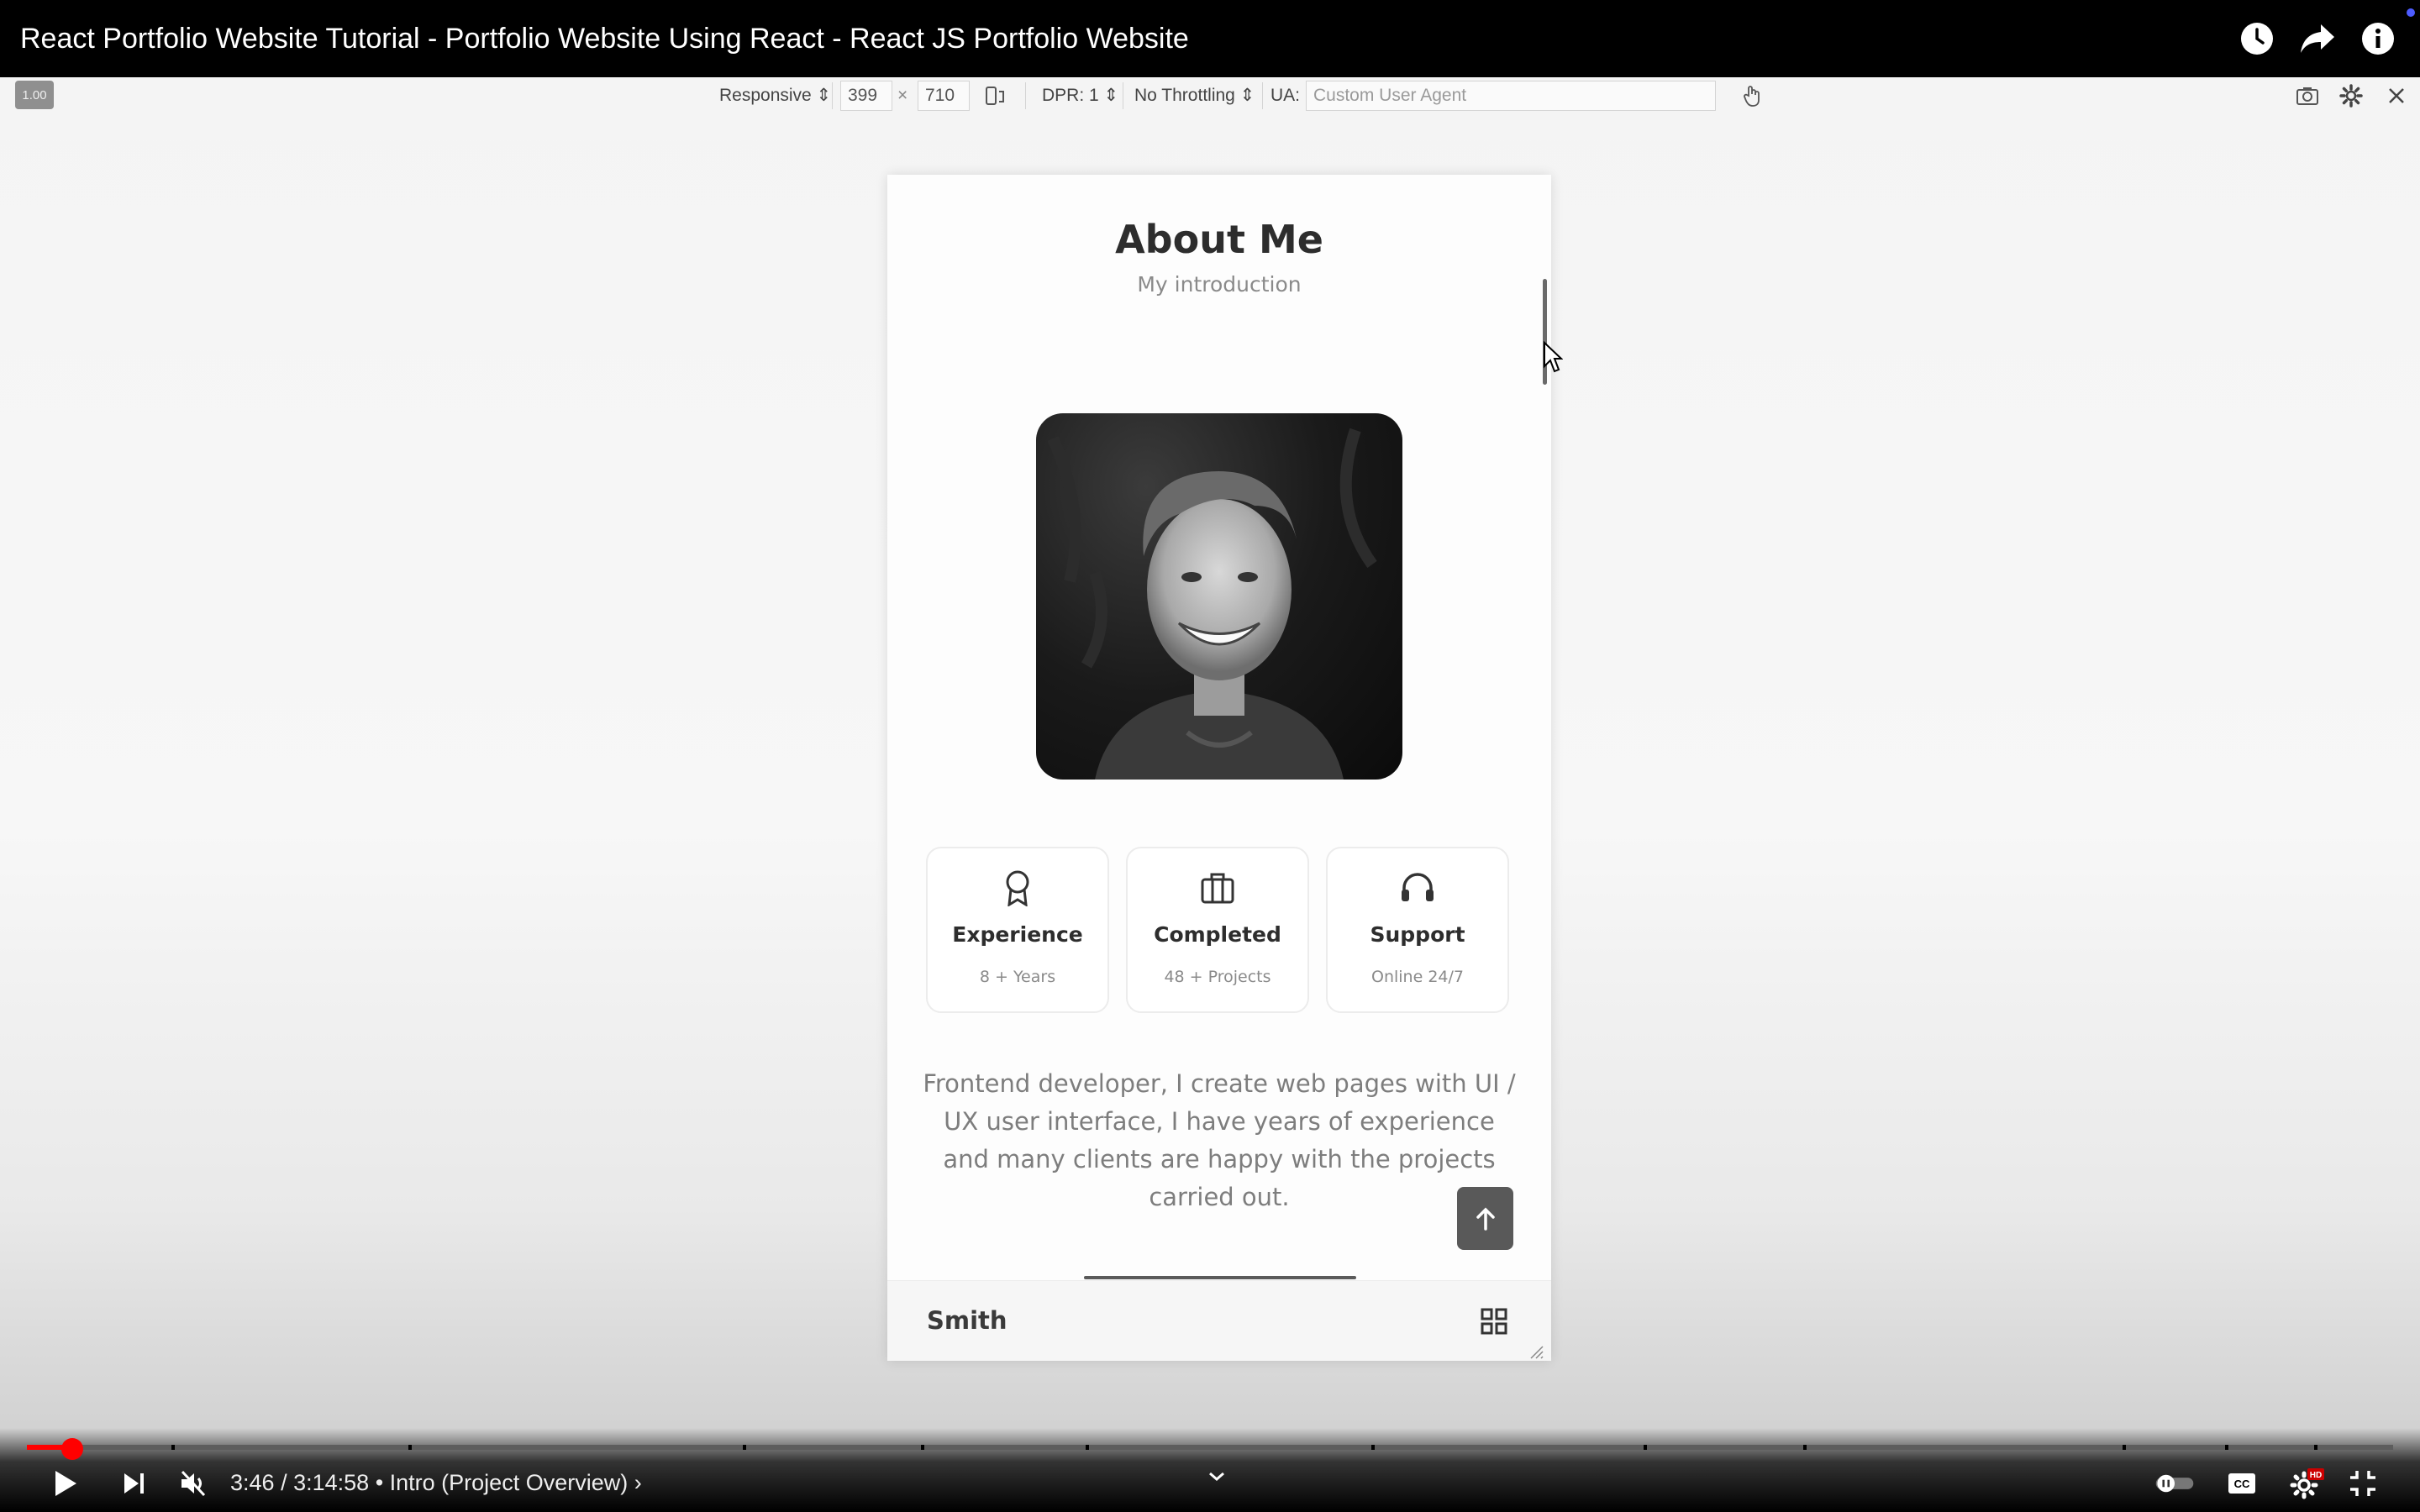 The image size is (2420, 1512). Describe the element at coordinates (193, 1483) in the screenshot. I see `muted-volume-icon` at that location.